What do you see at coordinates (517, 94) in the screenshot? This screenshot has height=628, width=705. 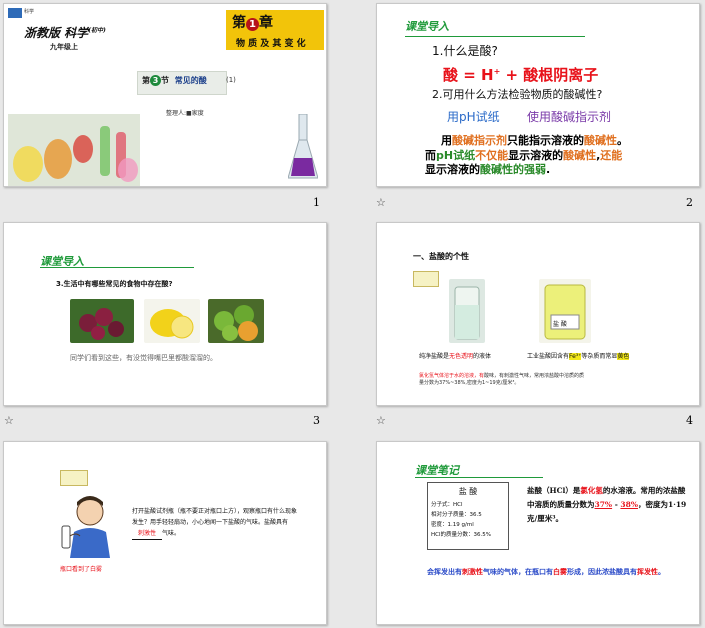 I see `question-2: 2.可用什么方法检验物质的酸碱性?` at bounding box center [517, 94].